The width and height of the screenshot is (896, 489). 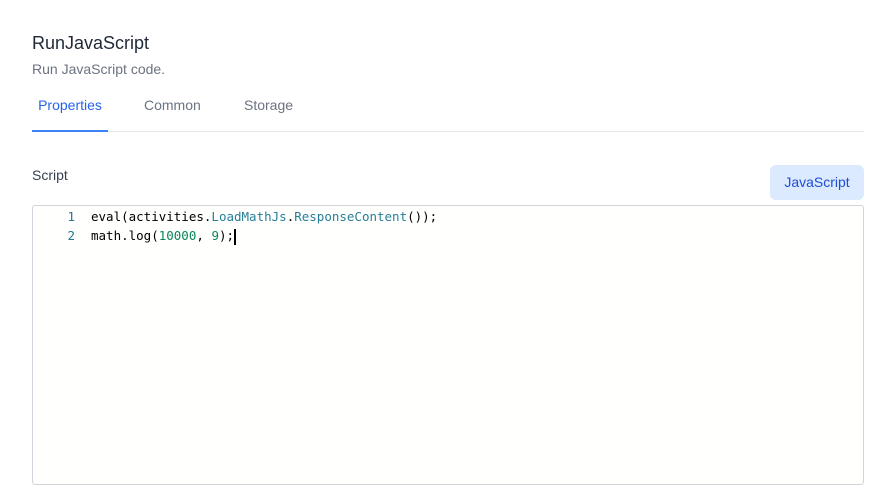 What do you see at coordinates (172, 109) in the screenshot?
I see `tab-common: Common` at bounding box center [172, 109].